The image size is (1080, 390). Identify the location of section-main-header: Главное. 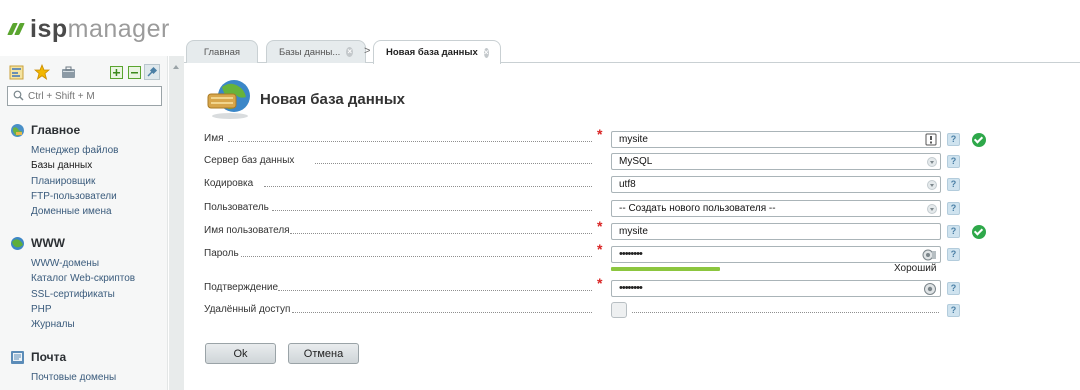
(64, 130).